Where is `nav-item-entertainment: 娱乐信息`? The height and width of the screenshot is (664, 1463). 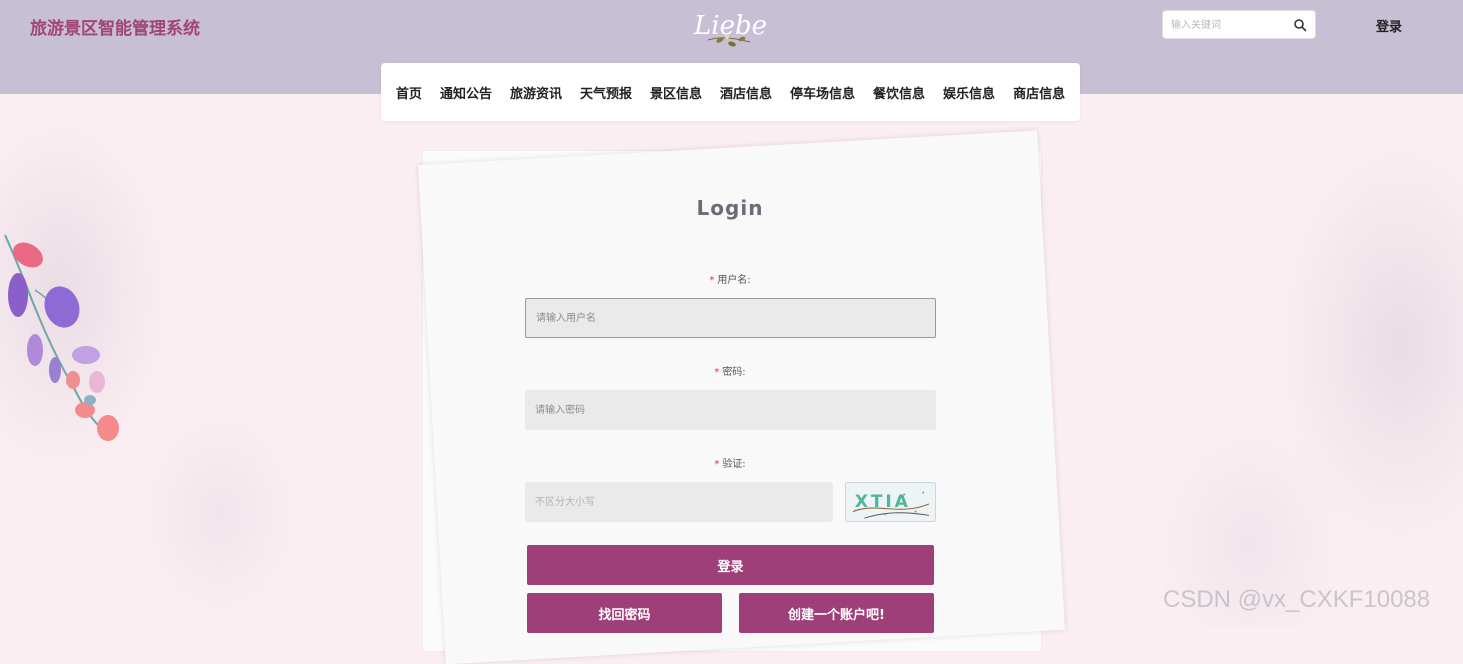 nav-item-entertainment: 娱乐信息 is located at coordinates (969, 92).